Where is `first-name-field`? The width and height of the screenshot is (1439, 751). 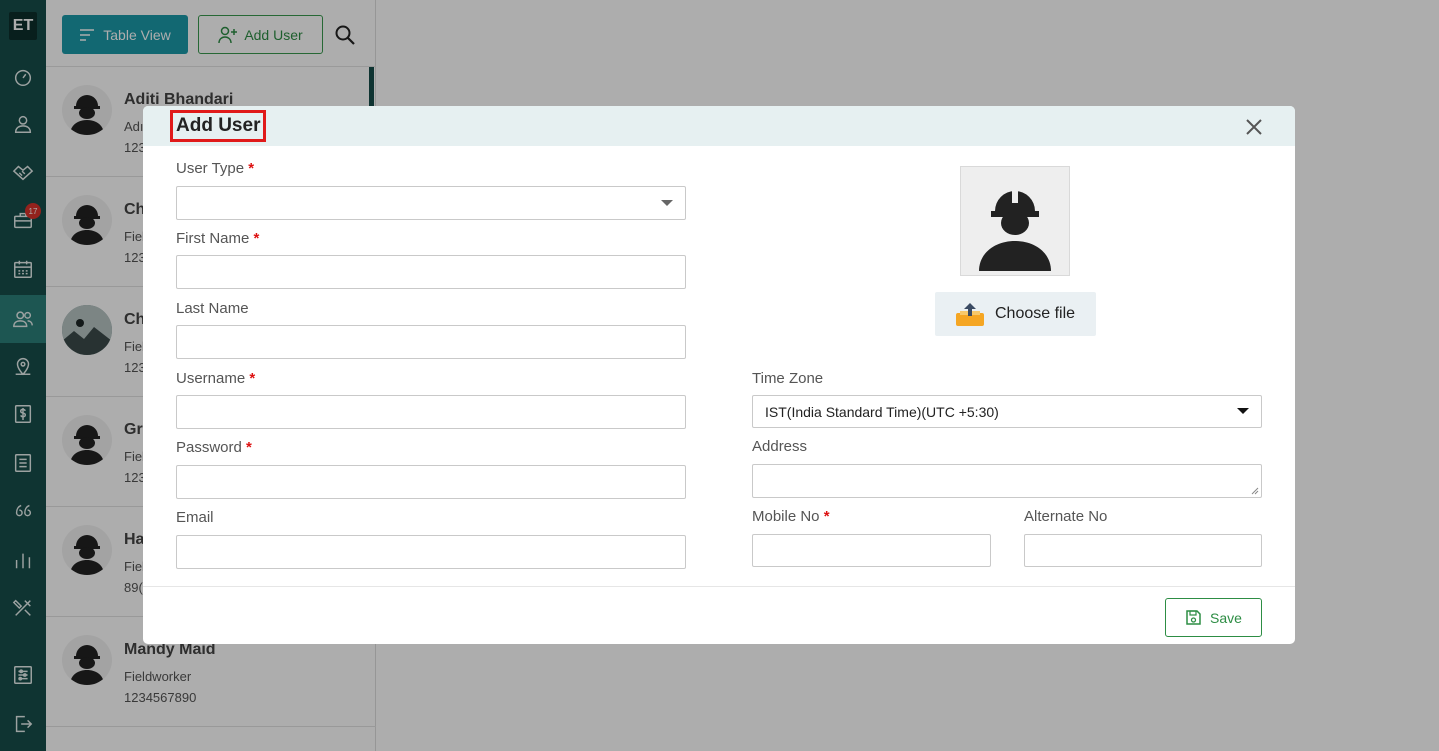
first-name-field is located at coordinates (431, 272).